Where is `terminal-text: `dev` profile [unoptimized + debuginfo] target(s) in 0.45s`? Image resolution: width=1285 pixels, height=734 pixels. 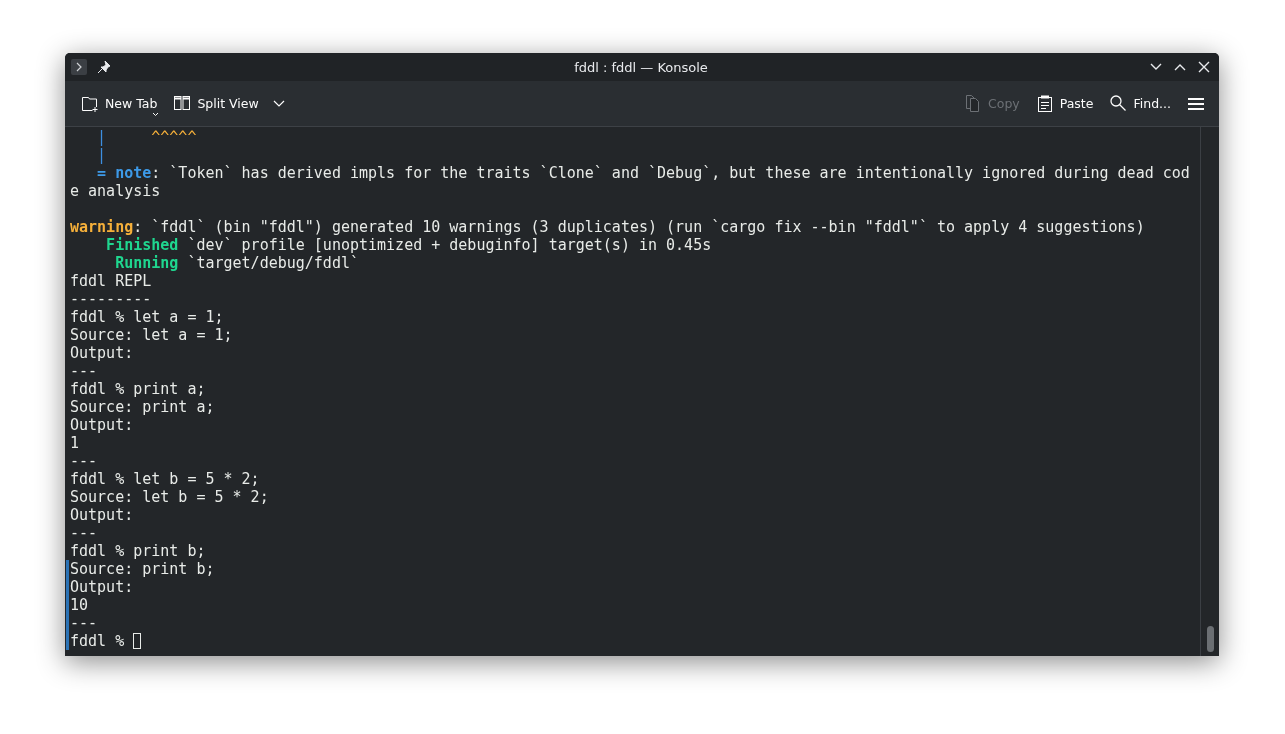 terminal-text: `dev` profile [unoptimized + debuginfo] target(s) in 0.45s is located at coordinates (449, 245).